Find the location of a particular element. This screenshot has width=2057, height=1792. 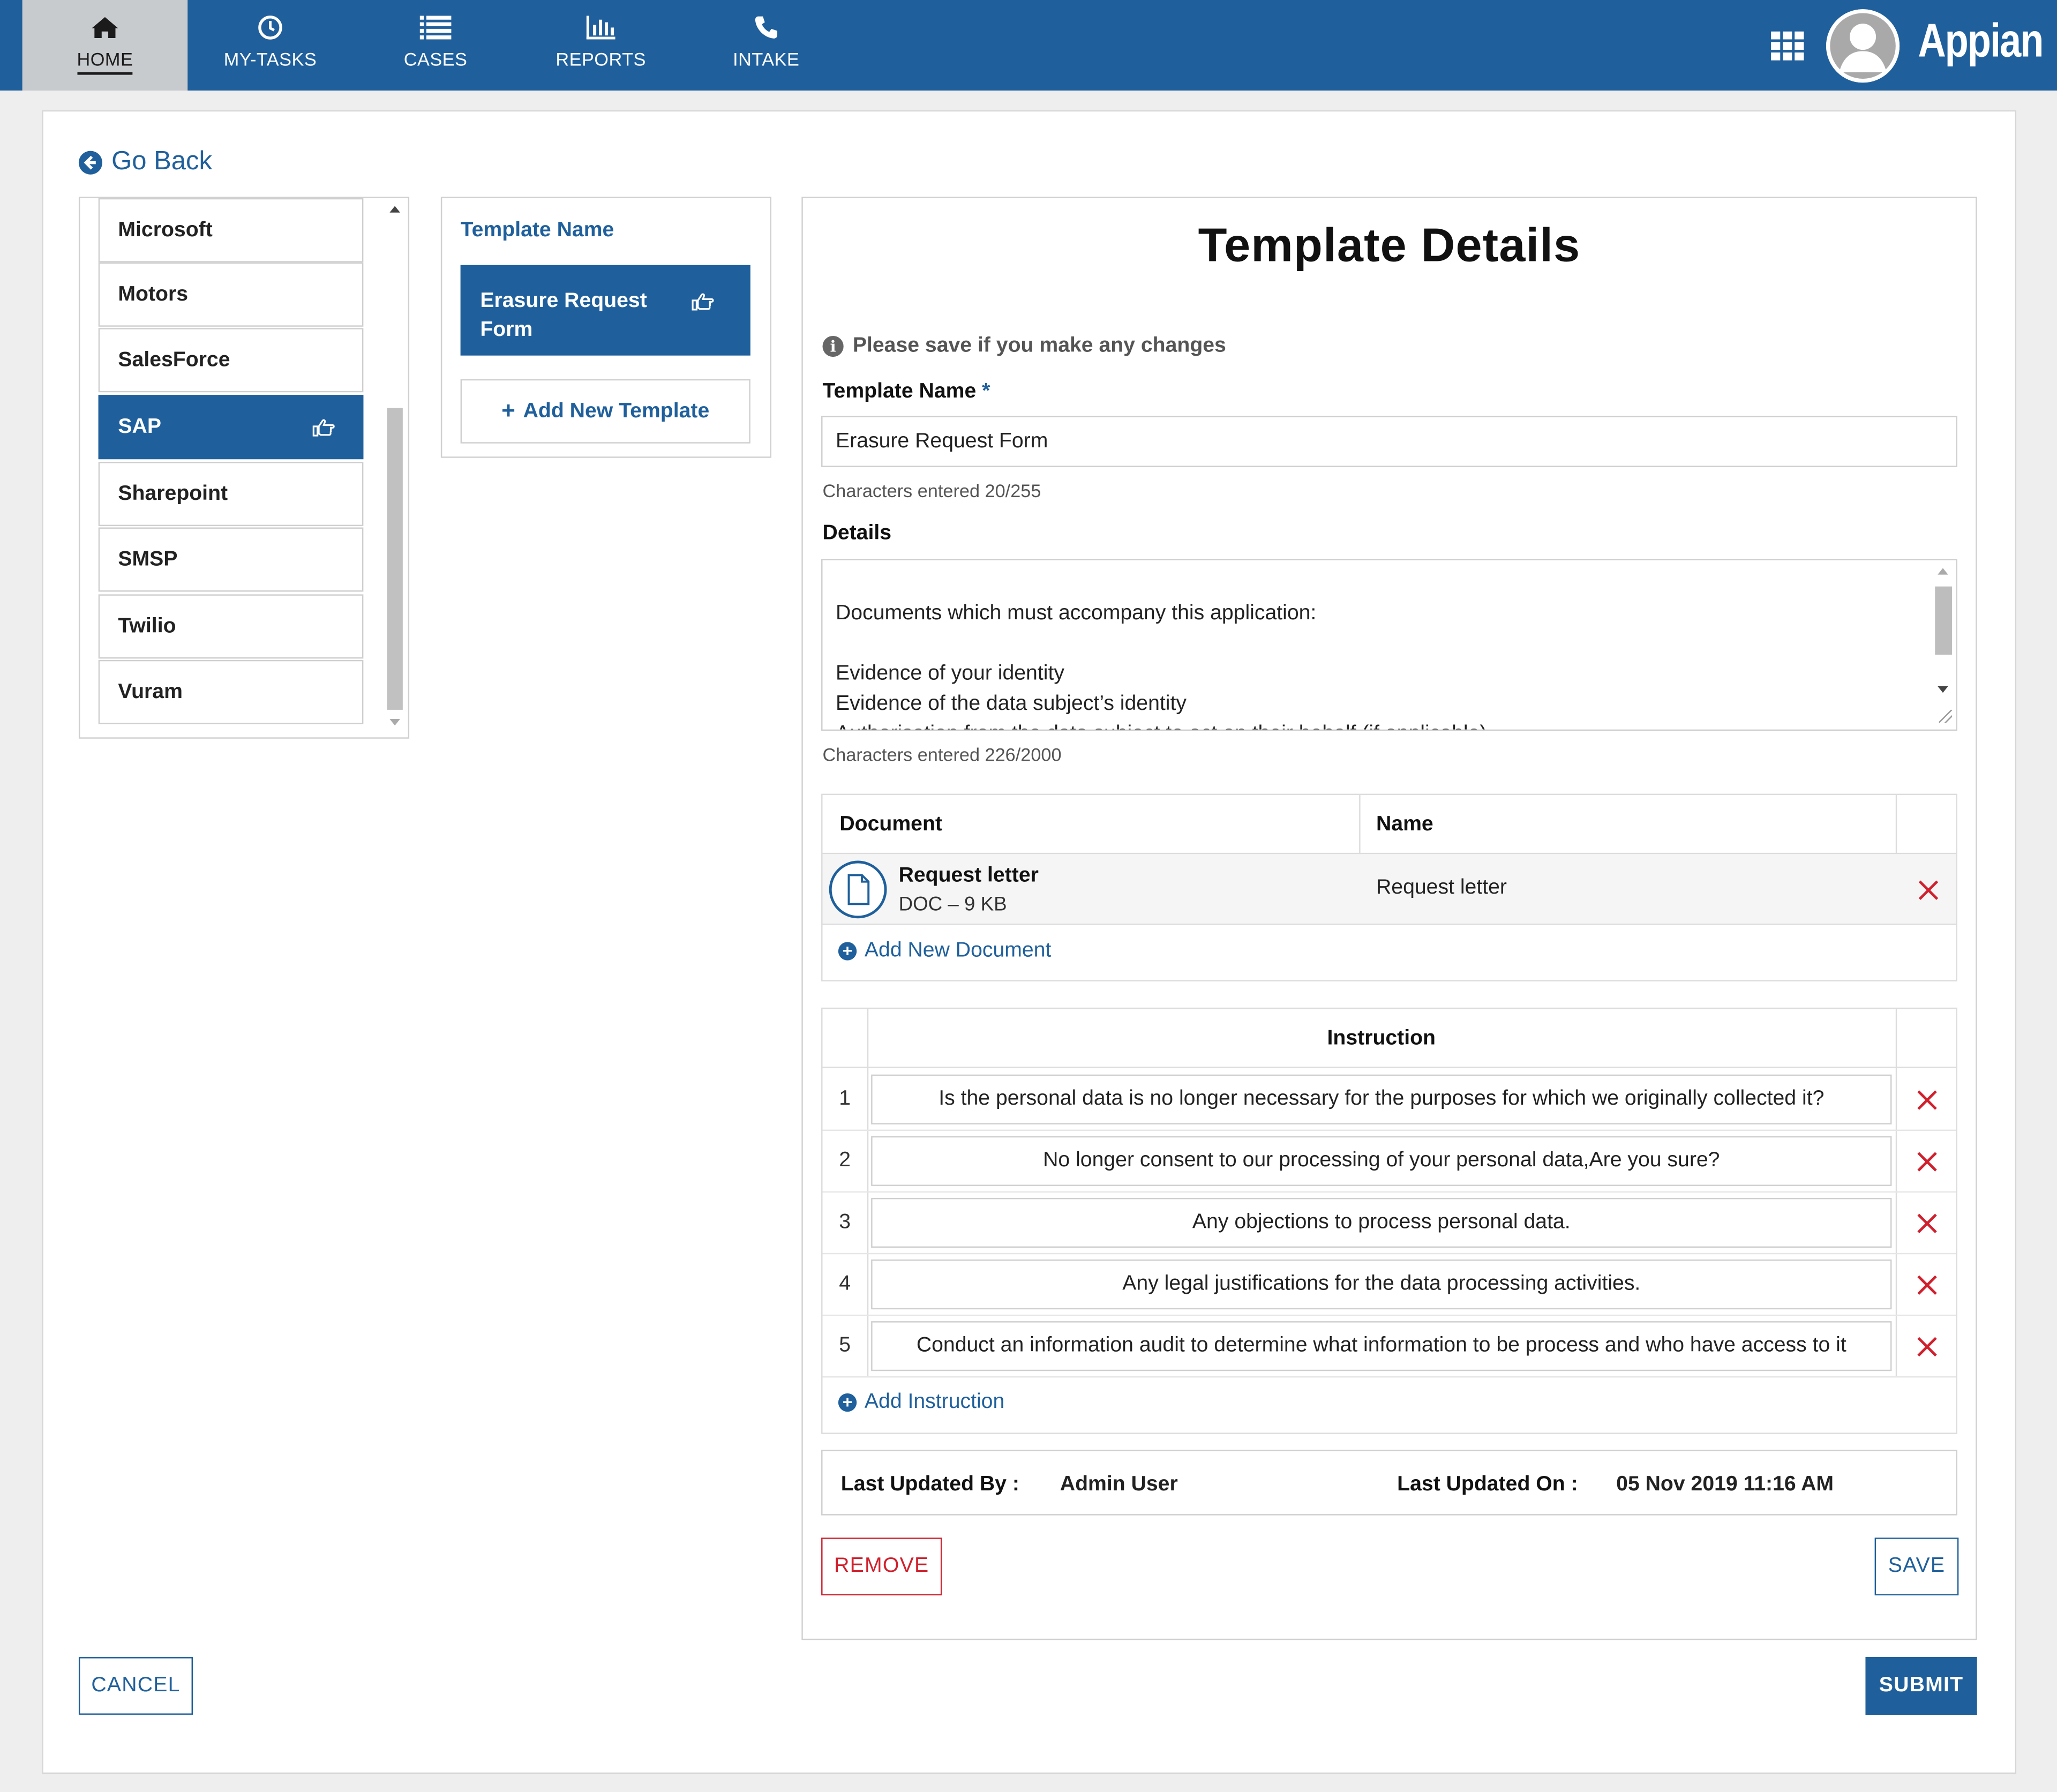

template-name-label-text: Template Name is located at coordinates (899, 391).